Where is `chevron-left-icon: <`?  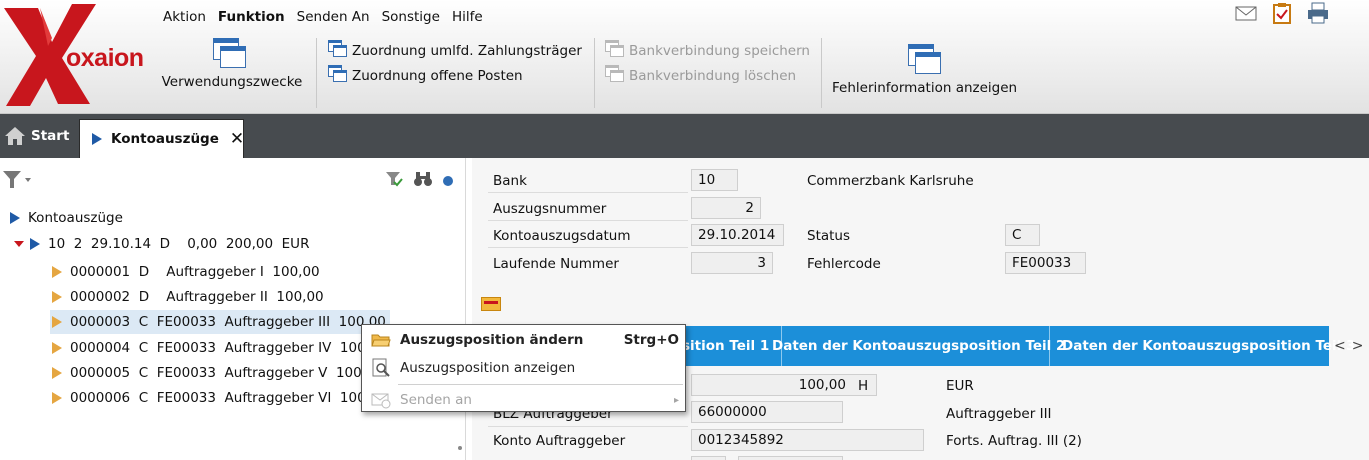 chevron-left-icon: < is located at coordinates (1343, 346).